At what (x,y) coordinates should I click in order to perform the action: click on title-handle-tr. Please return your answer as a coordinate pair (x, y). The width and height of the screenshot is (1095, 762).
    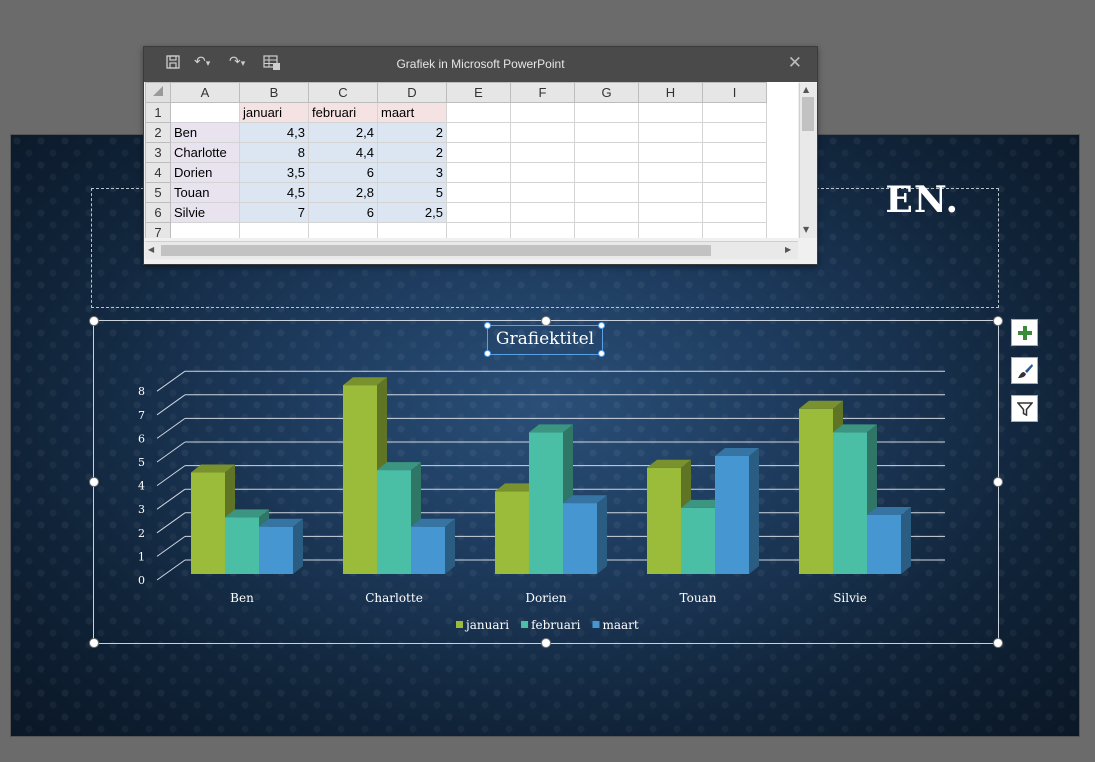
    Looking at the image, I should click on (601, 325).